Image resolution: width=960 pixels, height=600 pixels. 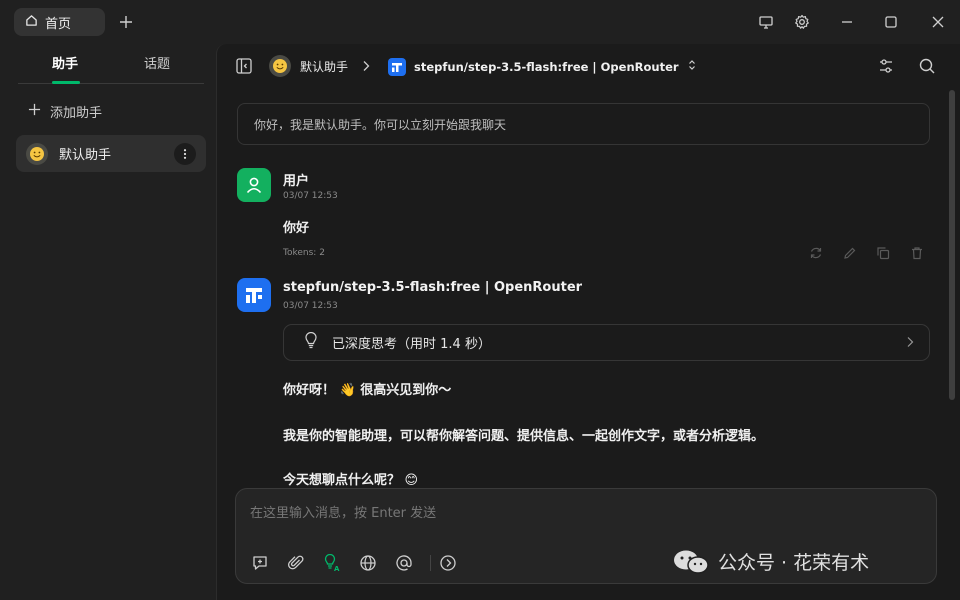 What do you see at coordinates (927, 66) in the screenshot?
I see `search-icon` at bounding box center [927, 66].